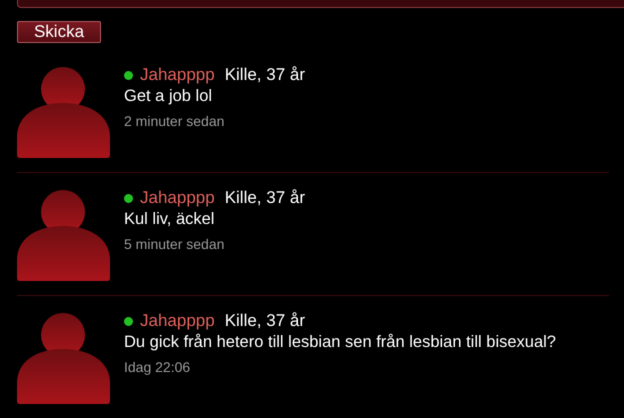 This screenshot has width=624, height=418. I want to click on post-time: 2 minuter sedan, so click(175, 121).